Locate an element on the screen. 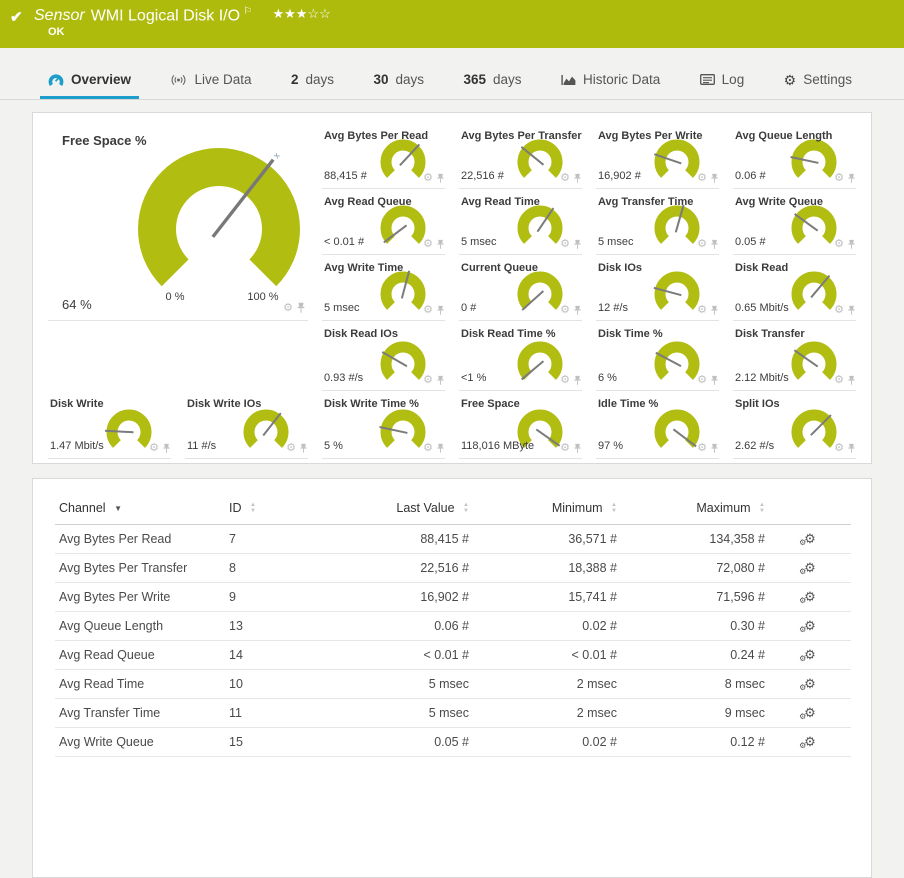 The height and width of the screenshot is (878, 904). channel-gauge-cell: Disk Write 1.47 Mbit/s ⚙ is located at coordinates (109, 425).